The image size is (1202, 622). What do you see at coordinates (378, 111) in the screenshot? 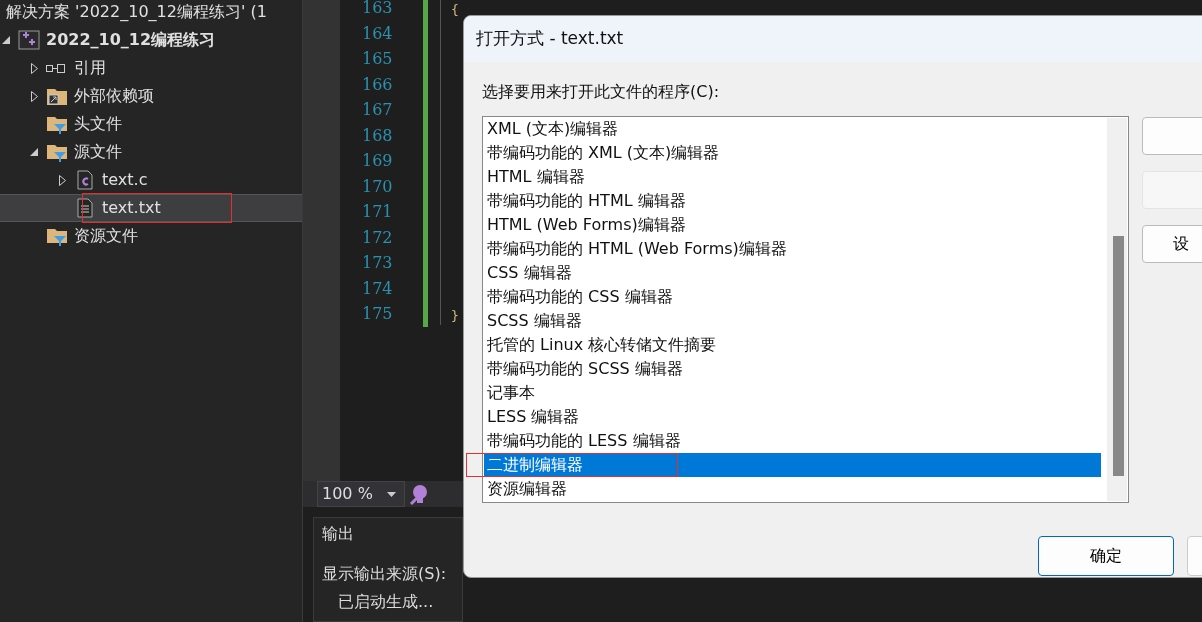
I see `line-number: 167` at bounding box center [378, 111].